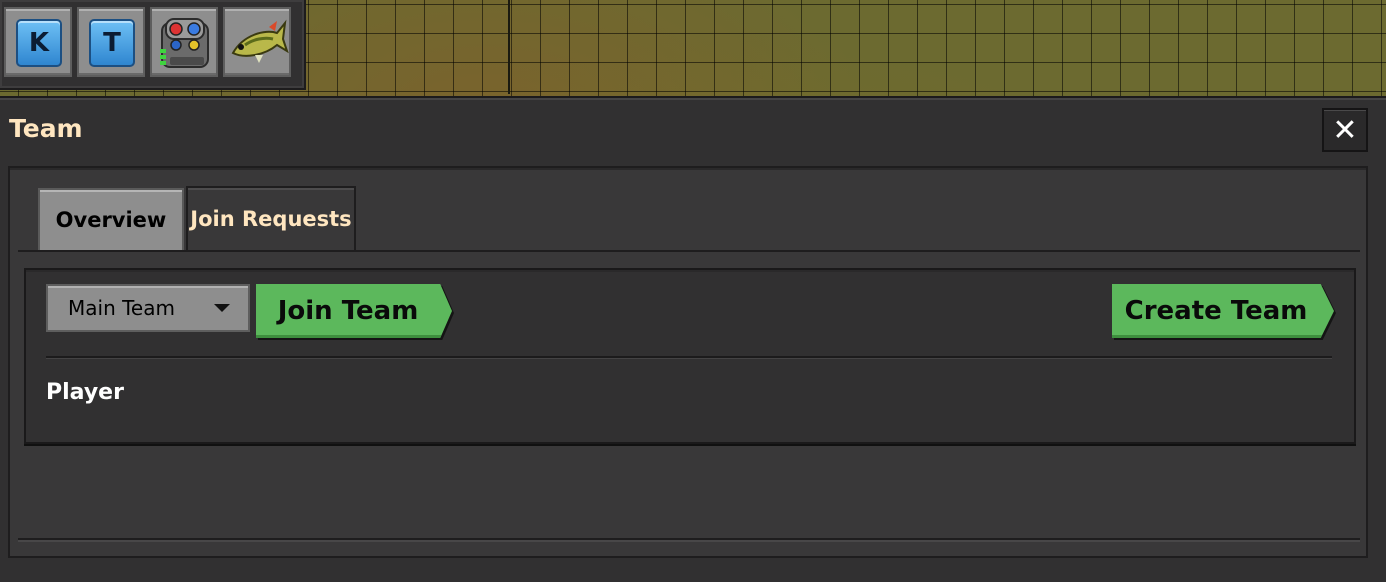  Describe the element at coordinates (689, 251) in the screenshot. I see `tab-underline` at that location.